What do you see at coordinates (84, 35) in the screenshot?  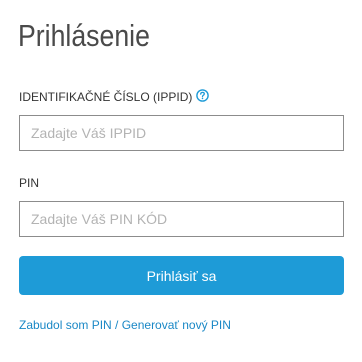 I see `page-title: Prihlásenie` at bounding box center [84, 35].